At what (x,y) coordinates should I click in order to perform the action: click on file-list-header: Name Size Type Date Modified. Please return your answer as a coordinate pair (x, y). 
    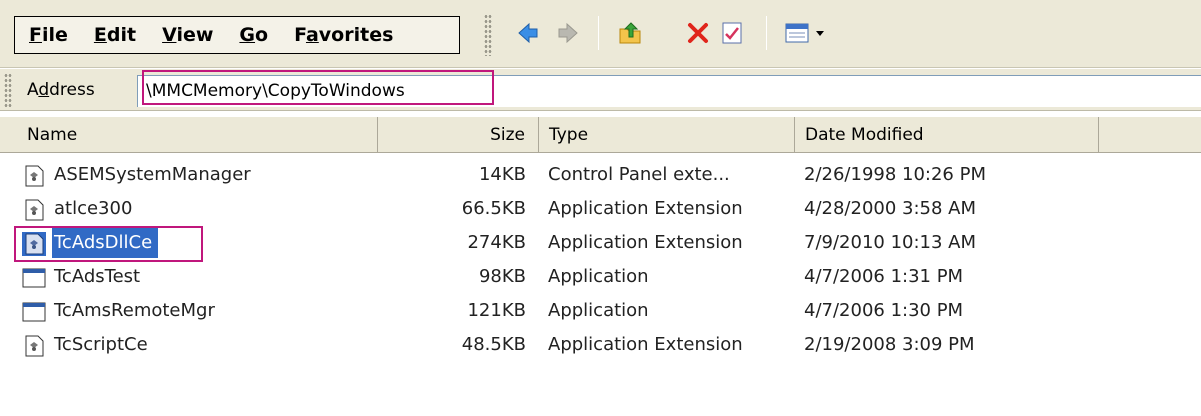
    Looking at the image, I should click on (600, 135).